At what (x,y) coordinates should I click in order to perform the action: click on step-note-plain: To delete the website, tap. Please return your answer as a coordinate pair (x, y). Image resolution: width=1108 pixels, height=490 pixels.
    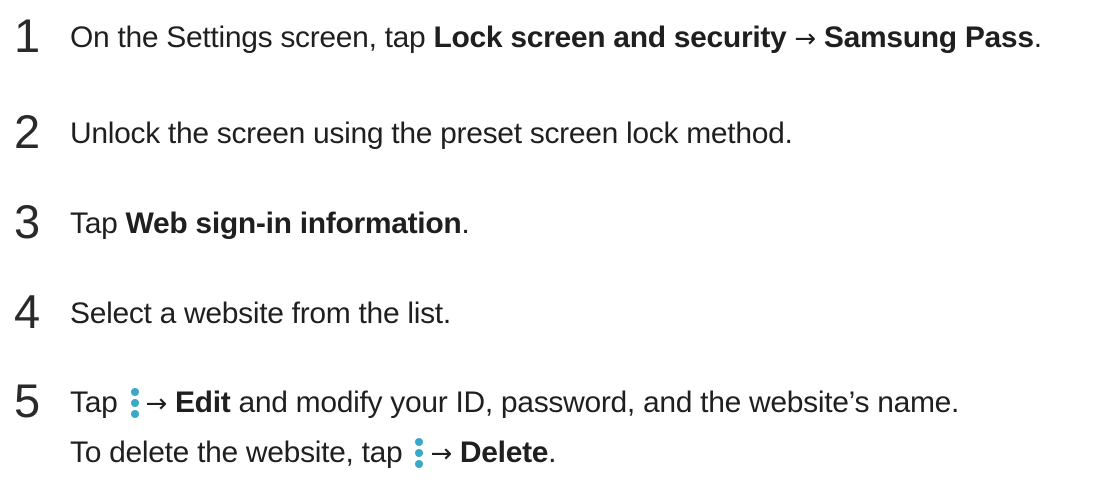
    Looking at the image, I should click on (240, 452).